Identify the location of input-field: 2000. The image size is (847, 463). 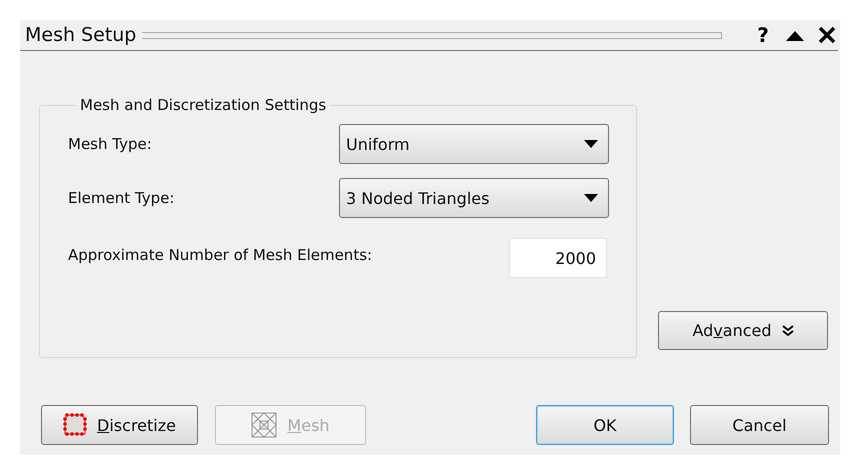
(558, 258).